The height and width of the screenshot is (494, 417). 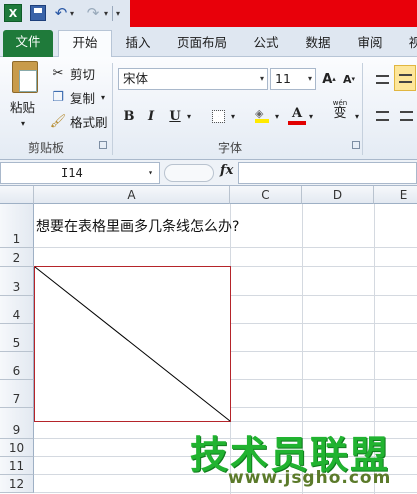 I want to click on select-all-corner, so click(x=17, y=195).